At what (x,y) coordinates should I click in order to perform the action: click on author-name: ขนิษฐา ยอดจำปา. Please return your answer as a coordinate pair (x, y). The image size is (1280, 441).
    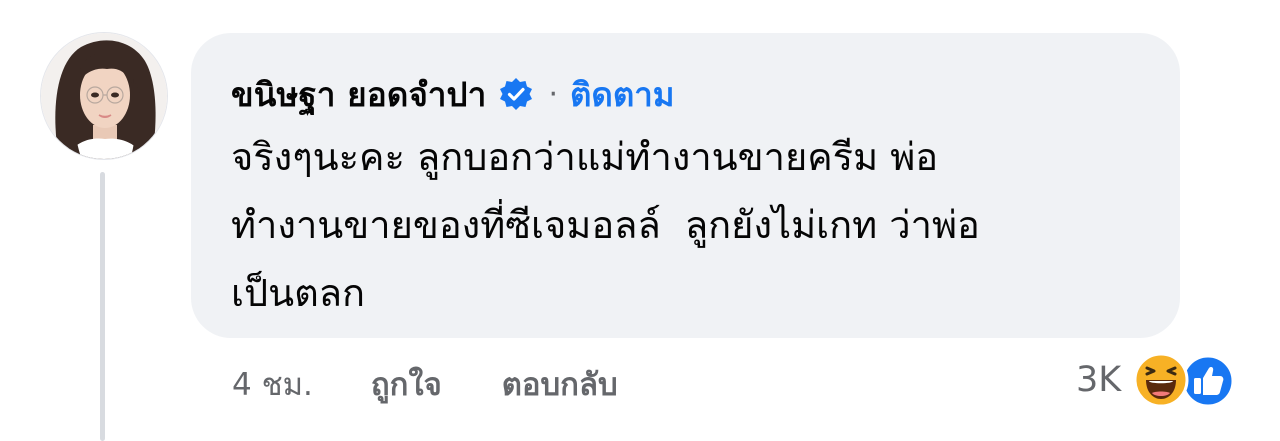
    Looking at the image, I should click on (358, 94).